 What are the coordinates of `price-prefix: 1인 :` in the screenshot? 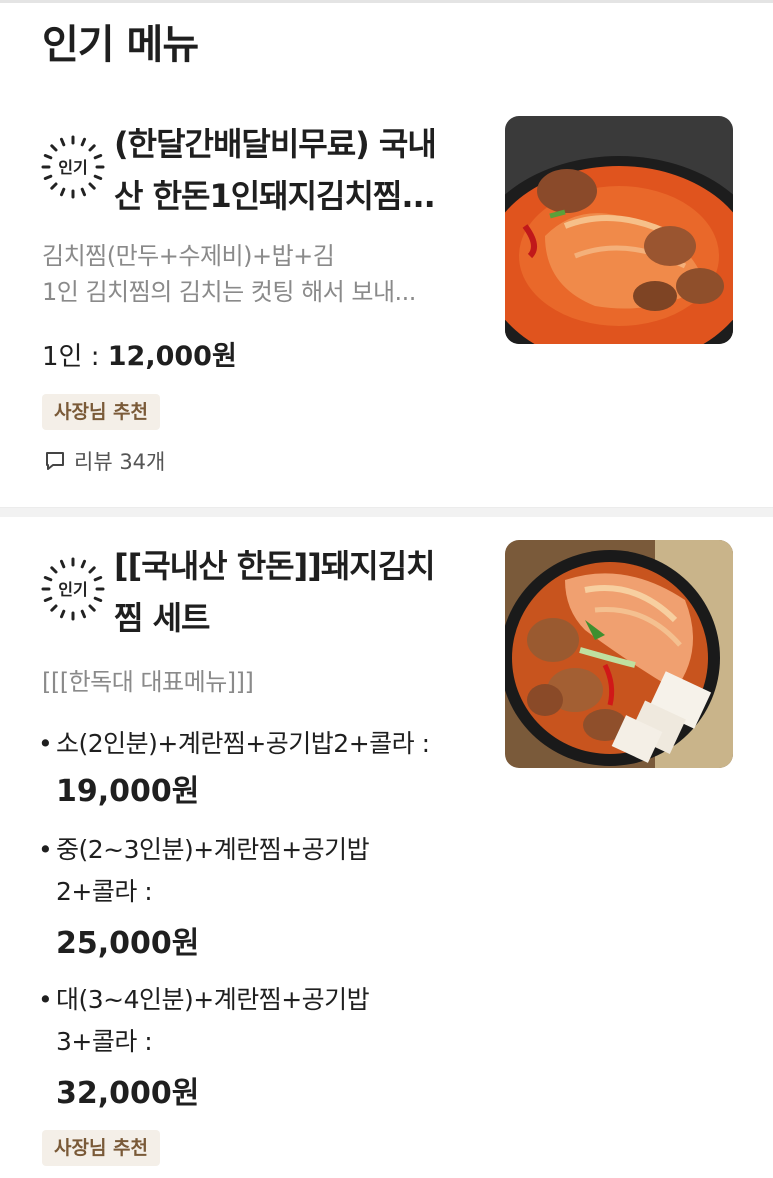 It's located at (75, 357).